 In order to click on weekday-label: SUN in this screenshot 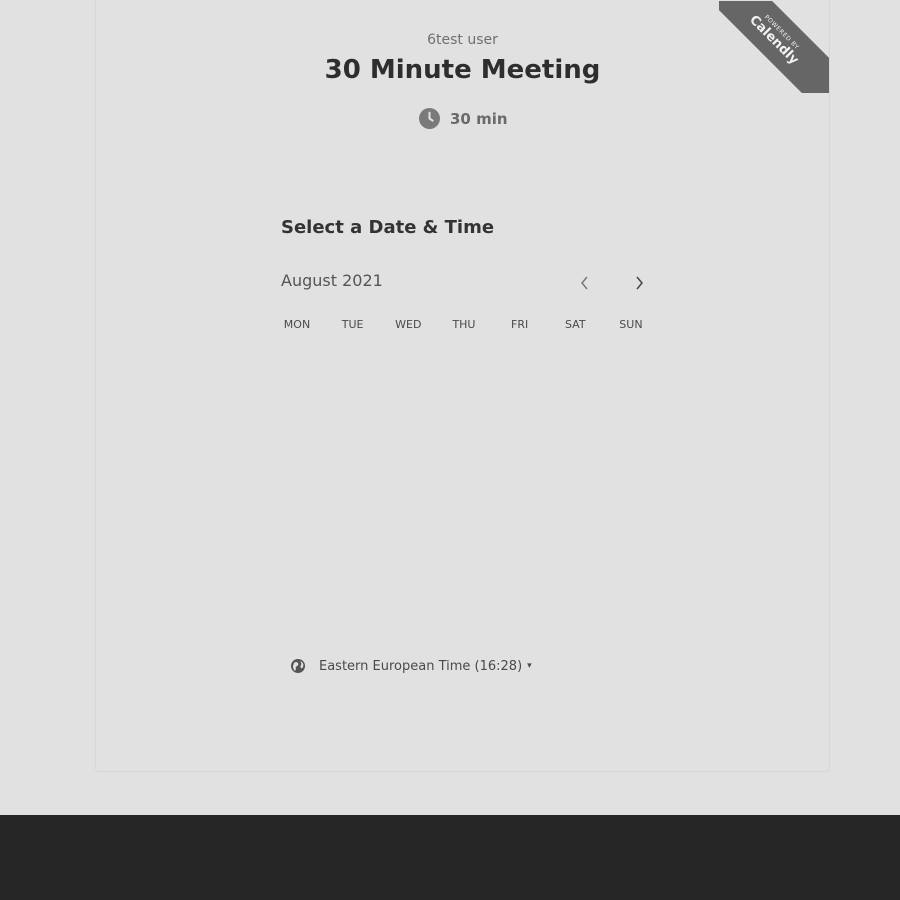, I will do `click(631, 324)`.